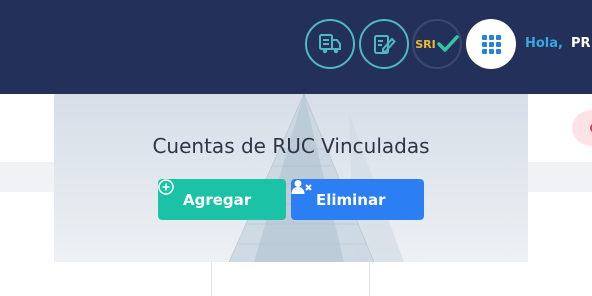 Image resolution: width=592 pixels, height=296 pixels. I want to click on apps-menu-button, so click(491, 44).